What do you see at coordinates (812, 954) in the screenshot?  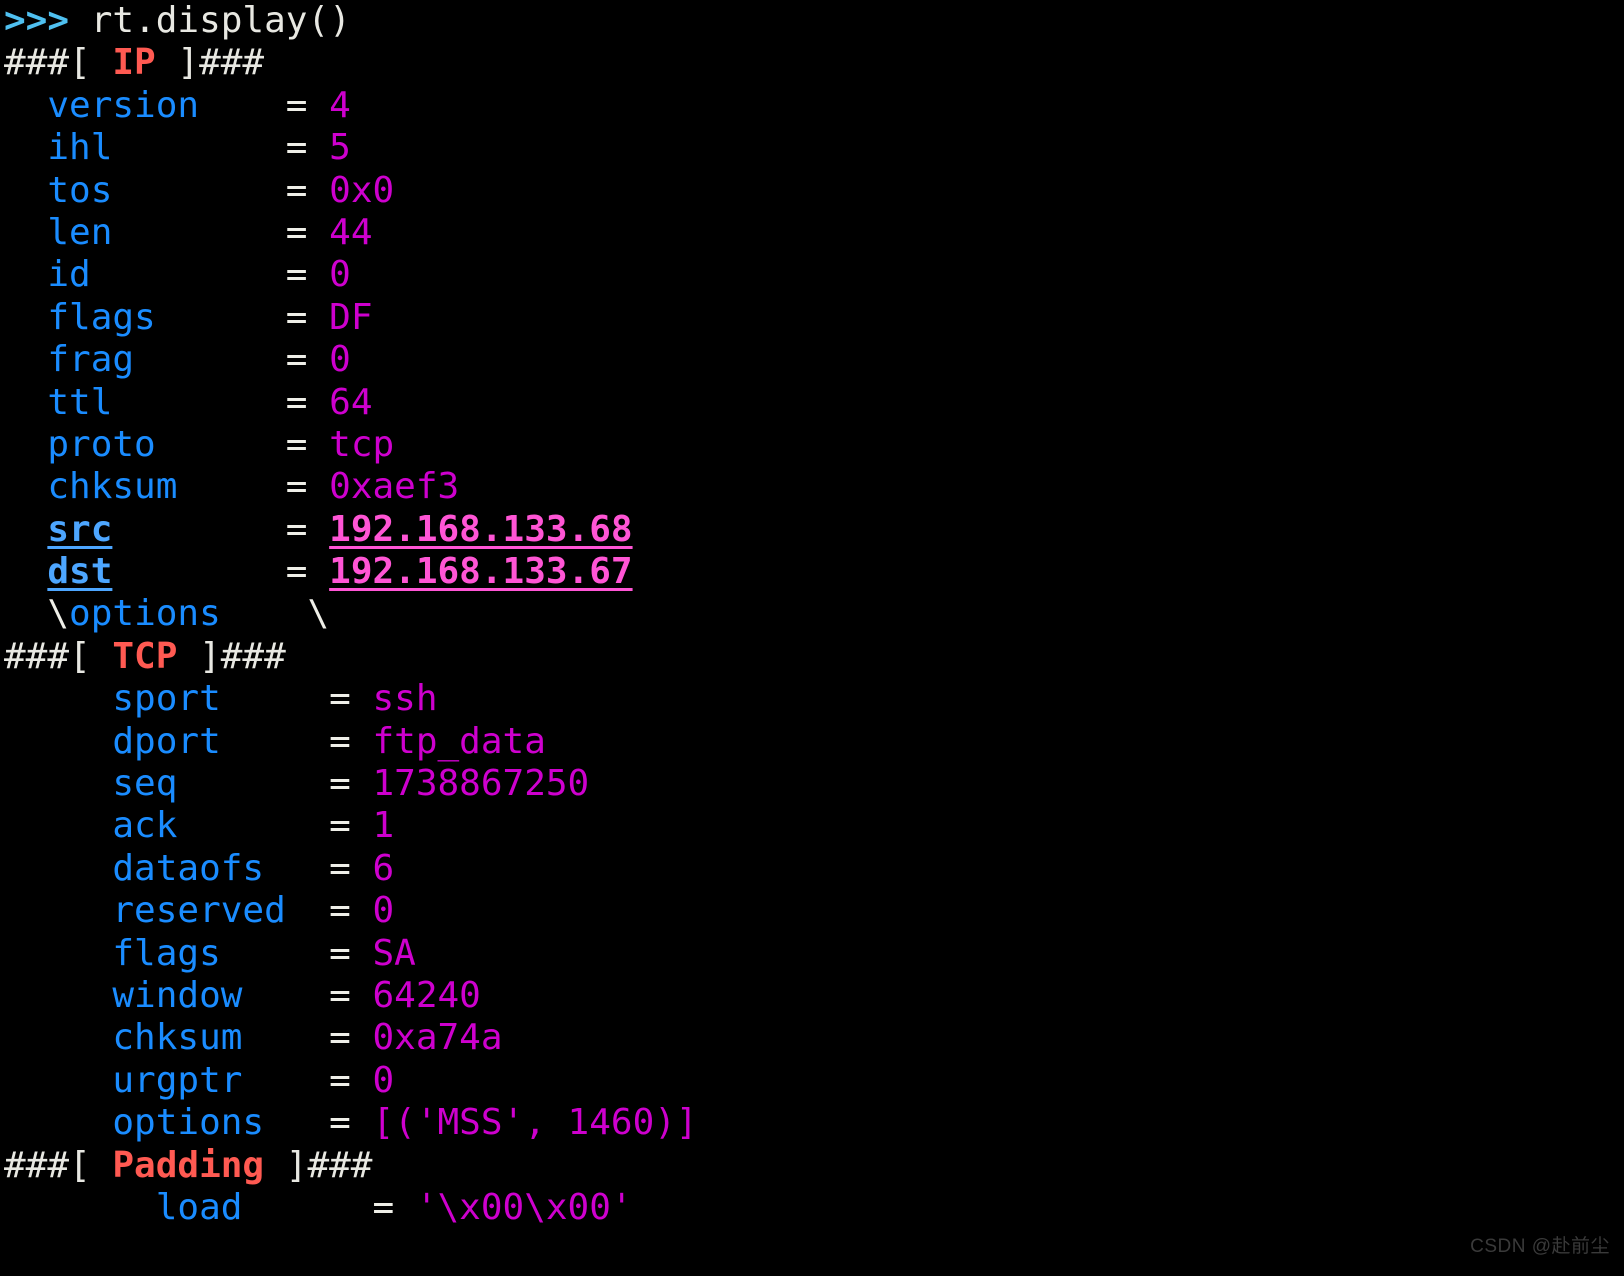 I see `field-row: flags = SA` at bounding box center [812, 954].